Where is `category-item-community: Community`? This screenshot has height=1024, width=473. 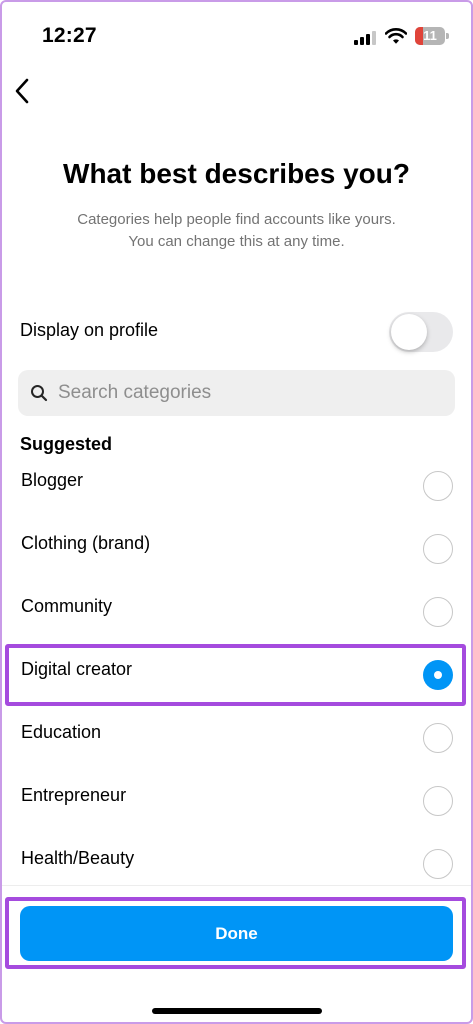 category-item-community: Community is located at coordinates (236, 613).